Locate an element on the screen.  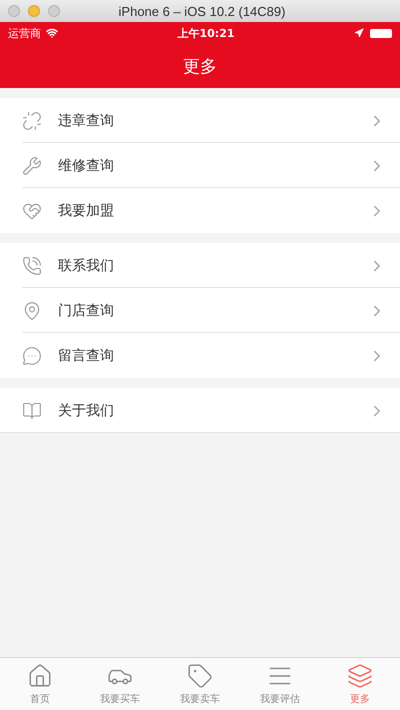
menu-item-label: 留言查询 is located at coordinates (86, 355).